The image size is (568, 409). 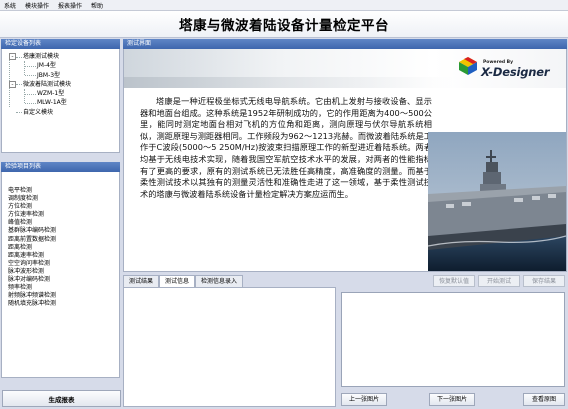 I want to click on start-test-button: 开始测试, so click(x=499, y=281).